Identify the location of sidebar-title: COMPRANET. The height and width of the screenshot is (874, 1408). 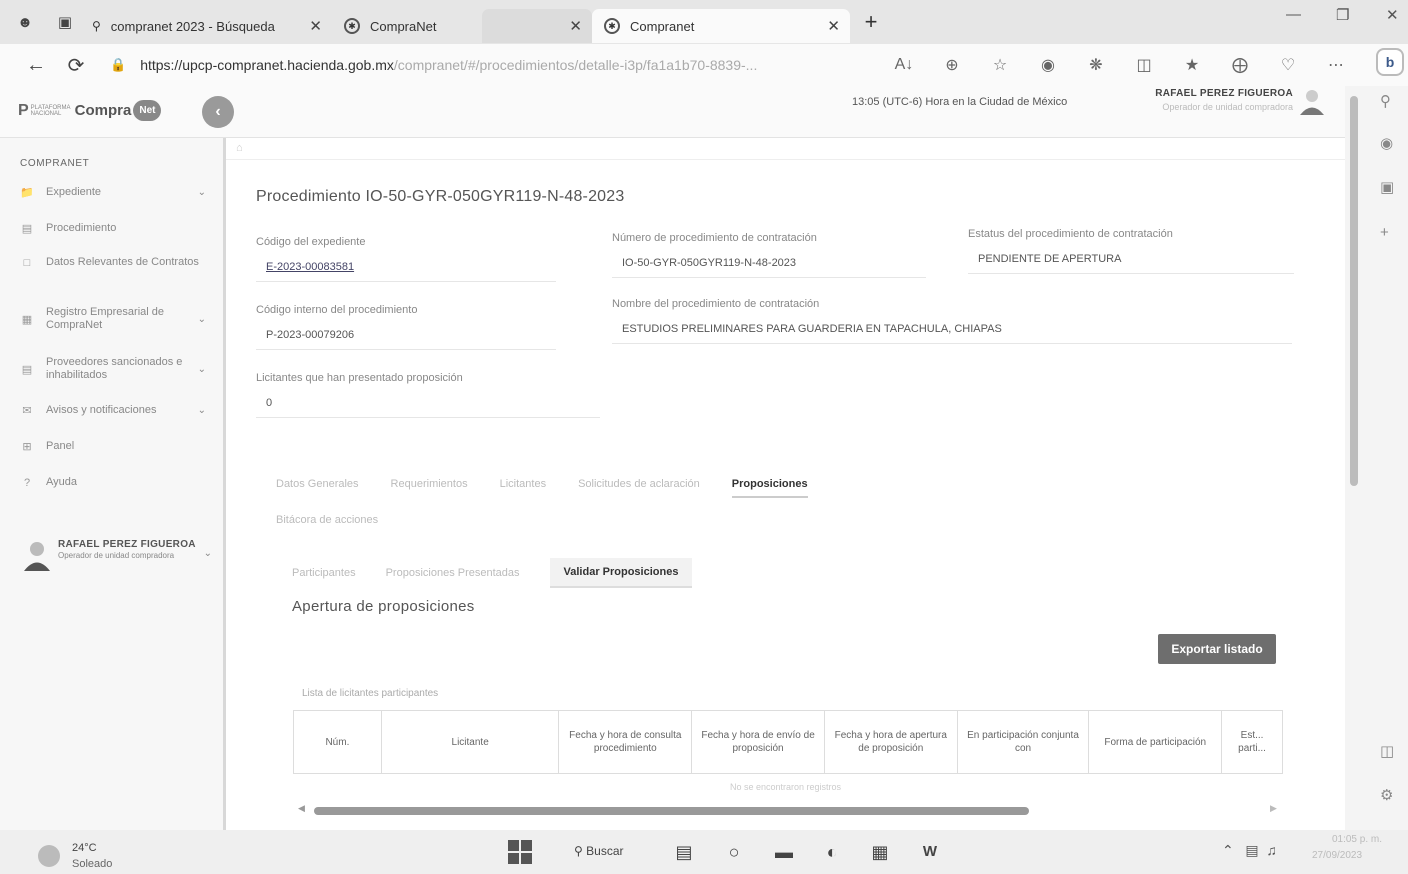
(55, 163).